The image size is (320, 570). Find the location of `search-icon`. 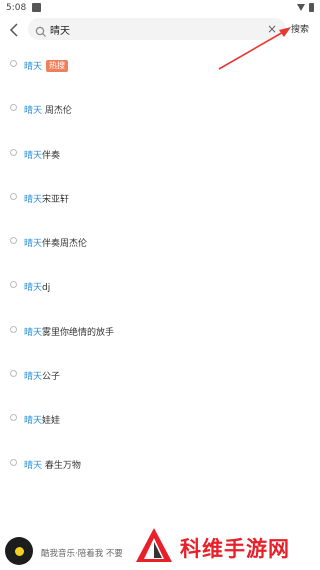

search-icon is located at coordinates (41, 30).